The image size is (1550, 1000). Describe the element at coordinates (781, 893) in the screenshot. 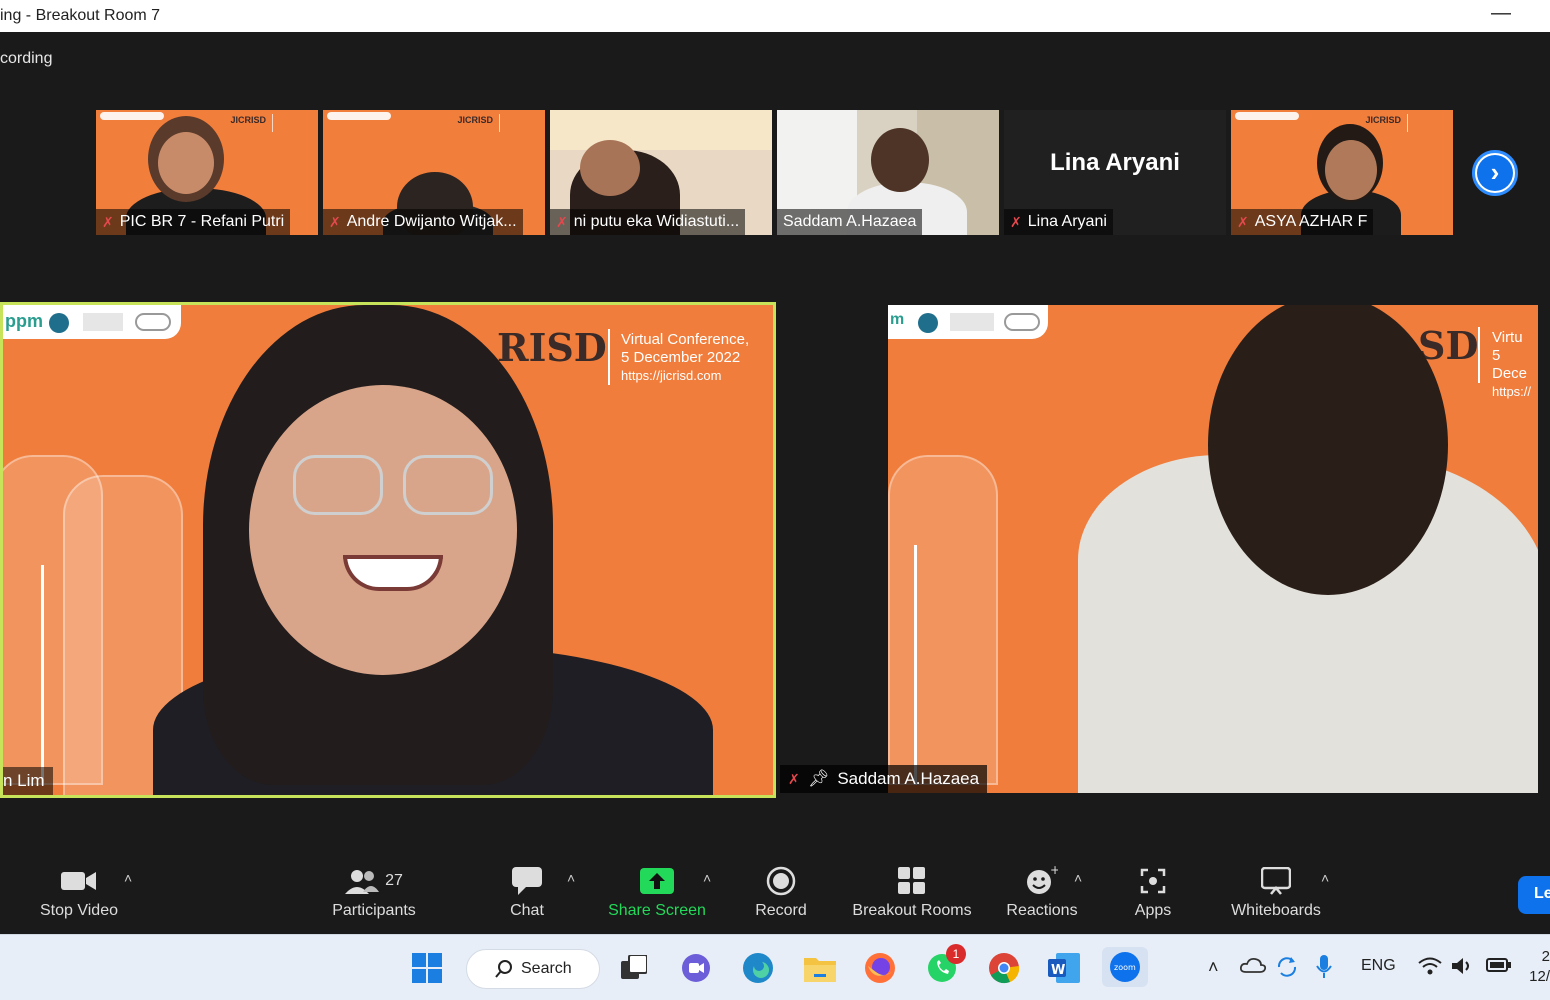

I see `record-button: Record` at that location.